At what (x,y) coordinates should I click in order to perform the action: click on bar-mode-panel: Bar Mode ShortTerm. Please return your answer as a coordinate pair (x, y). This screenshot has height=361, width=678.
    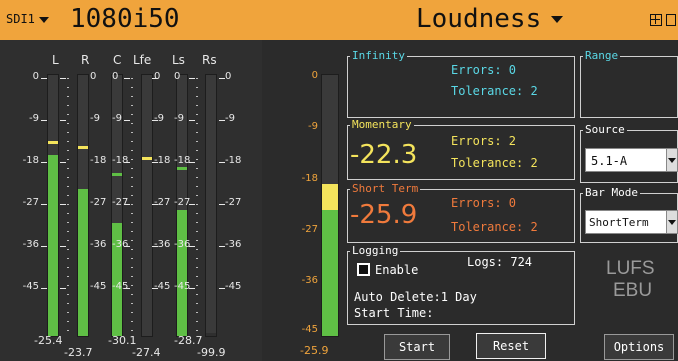
    Looking at the image, I should click on (629, 214).